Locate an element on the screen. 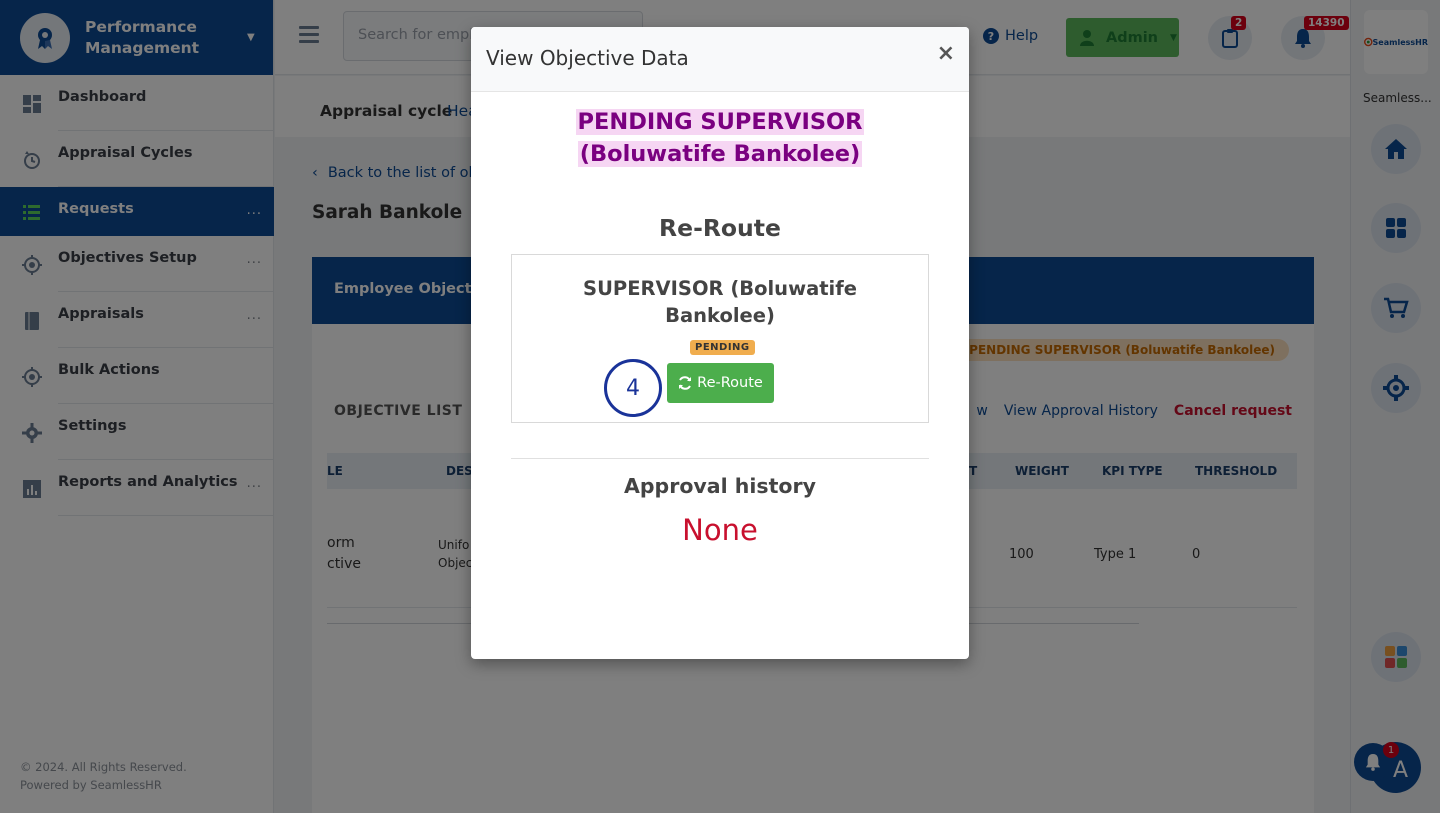  supervisor-line1: SUPERVISOR (Boluwatife is located at coordinates (720, 288).